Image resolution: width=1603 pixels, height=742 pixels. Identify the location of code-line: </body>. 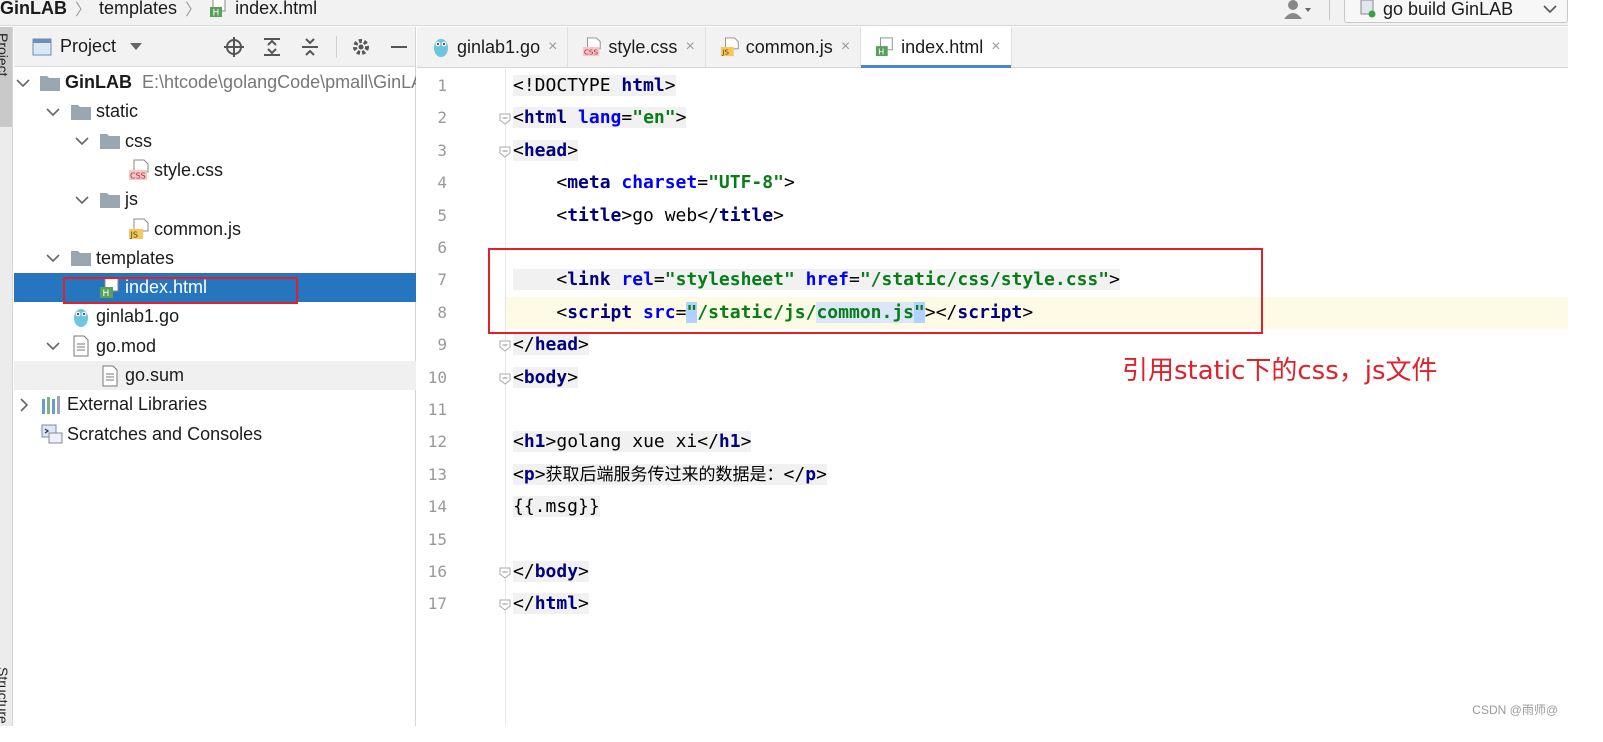
(551, 572).